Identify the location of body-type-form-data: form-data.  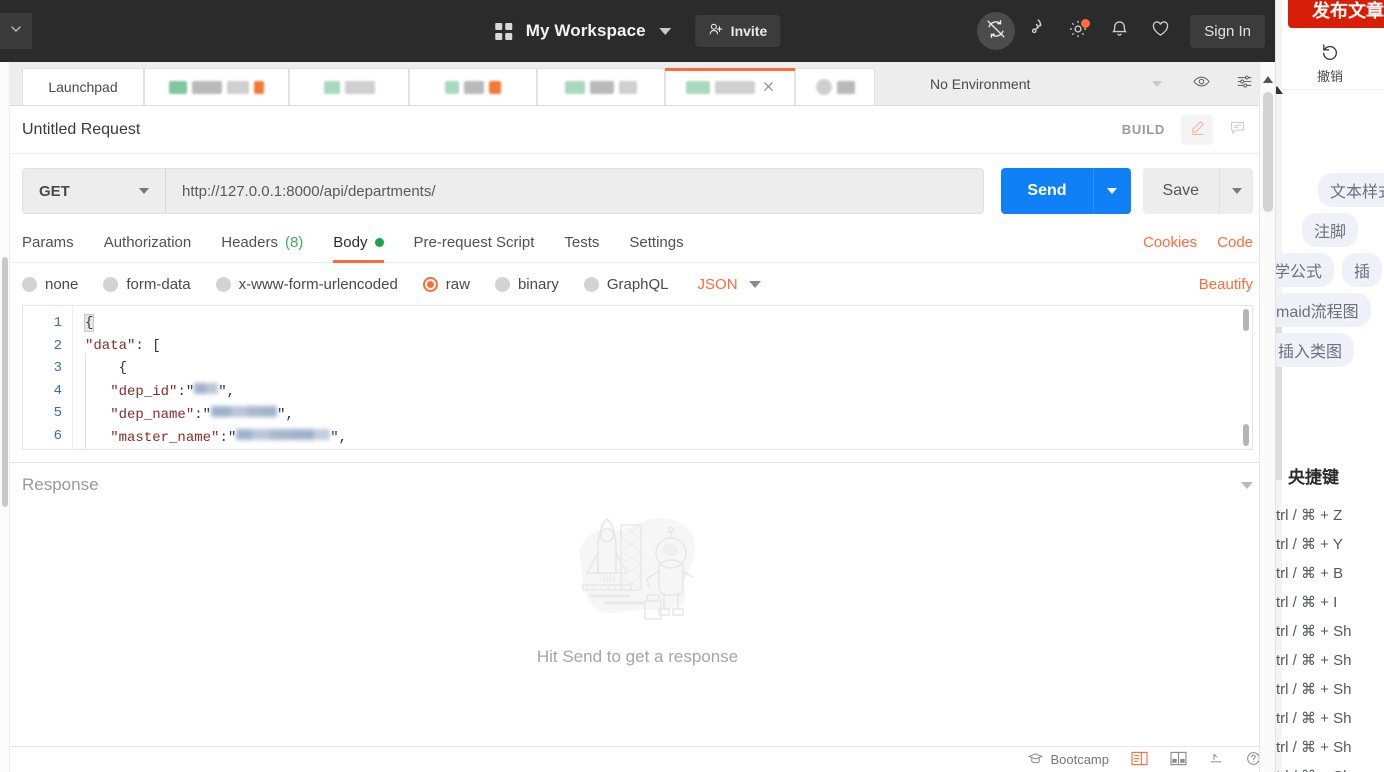
(147, 284).